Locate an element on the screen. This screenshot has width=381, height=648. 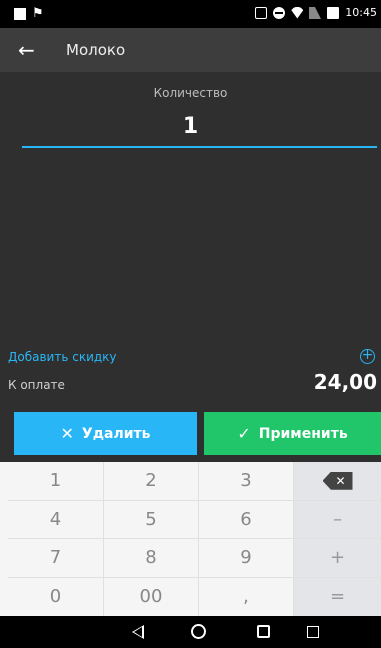
key-7: 7 is located at coordinates (56, 558).